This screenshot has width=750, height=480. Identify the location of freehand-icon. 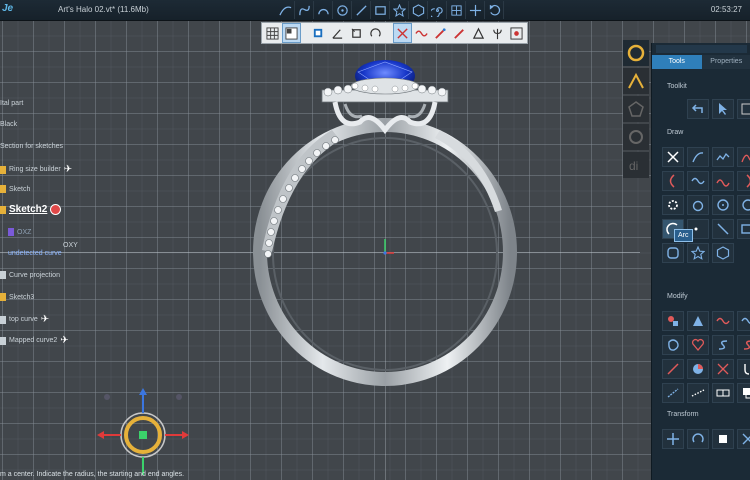
(698, 157).